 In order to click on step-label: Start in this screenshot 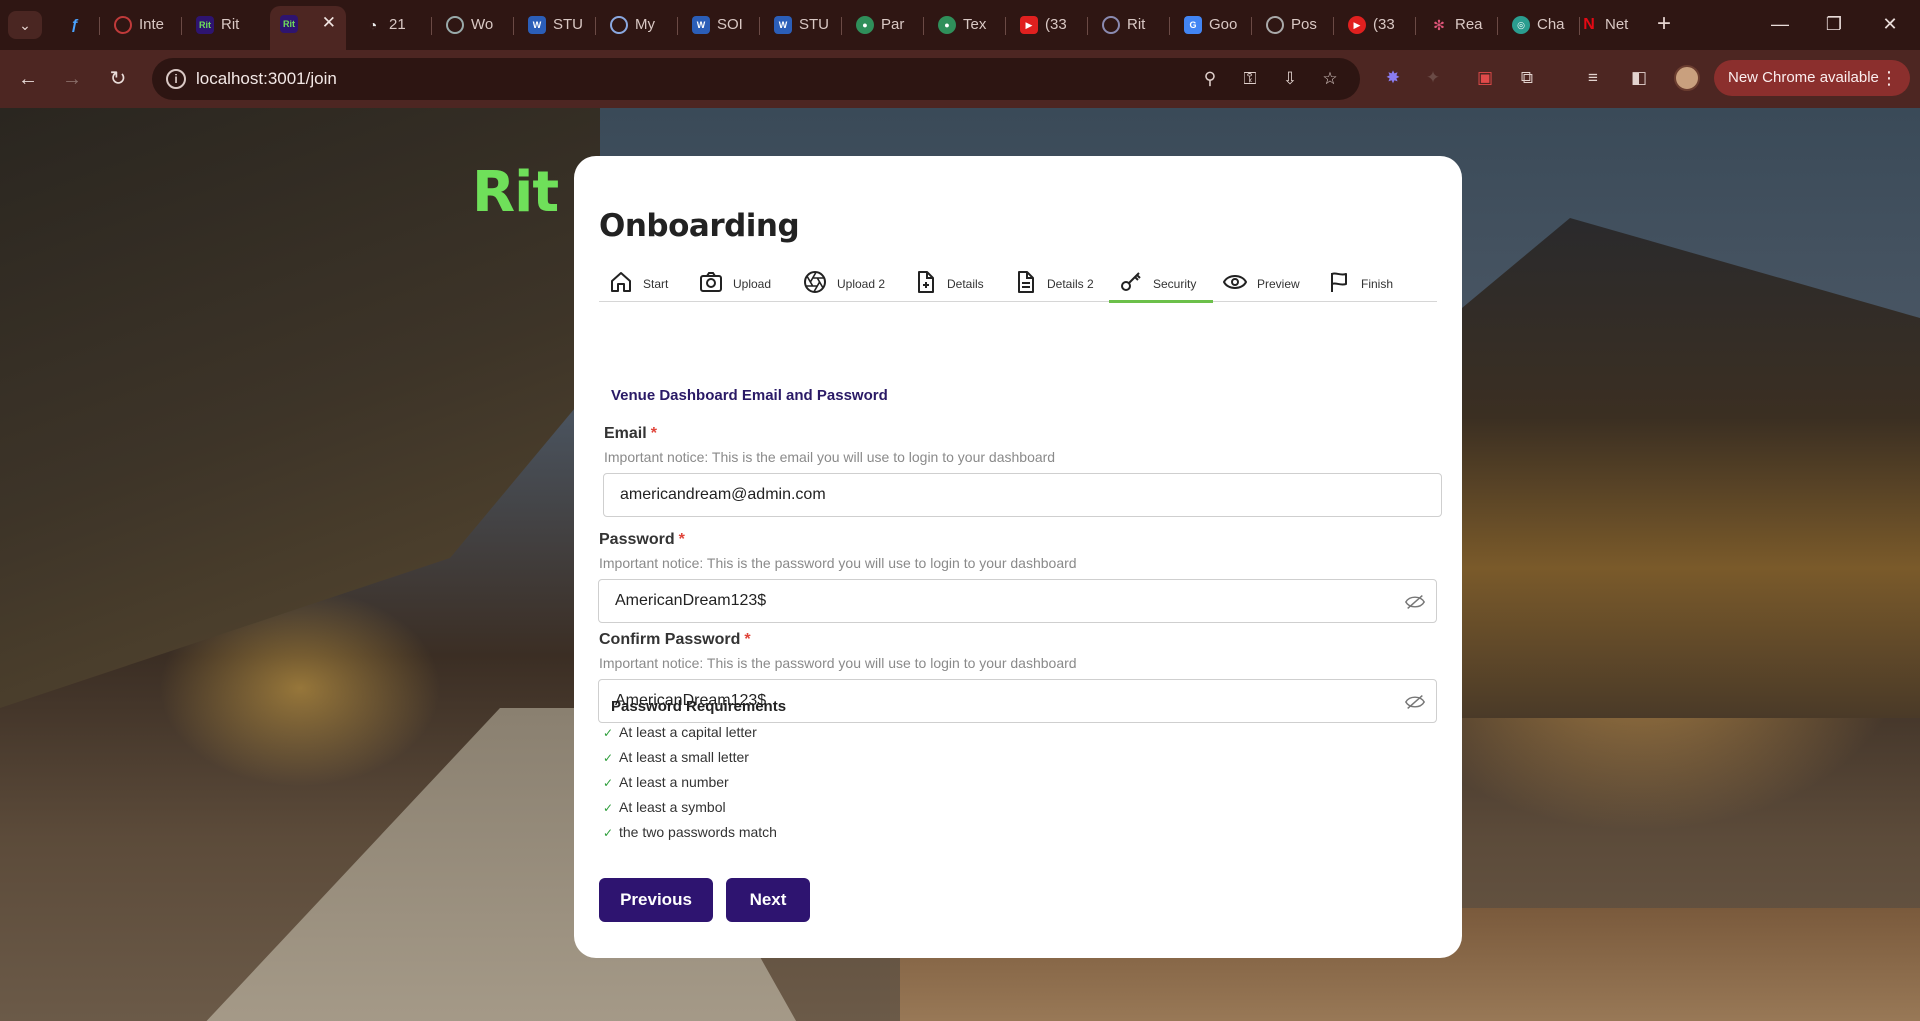, I will do `click(656, 284)`.